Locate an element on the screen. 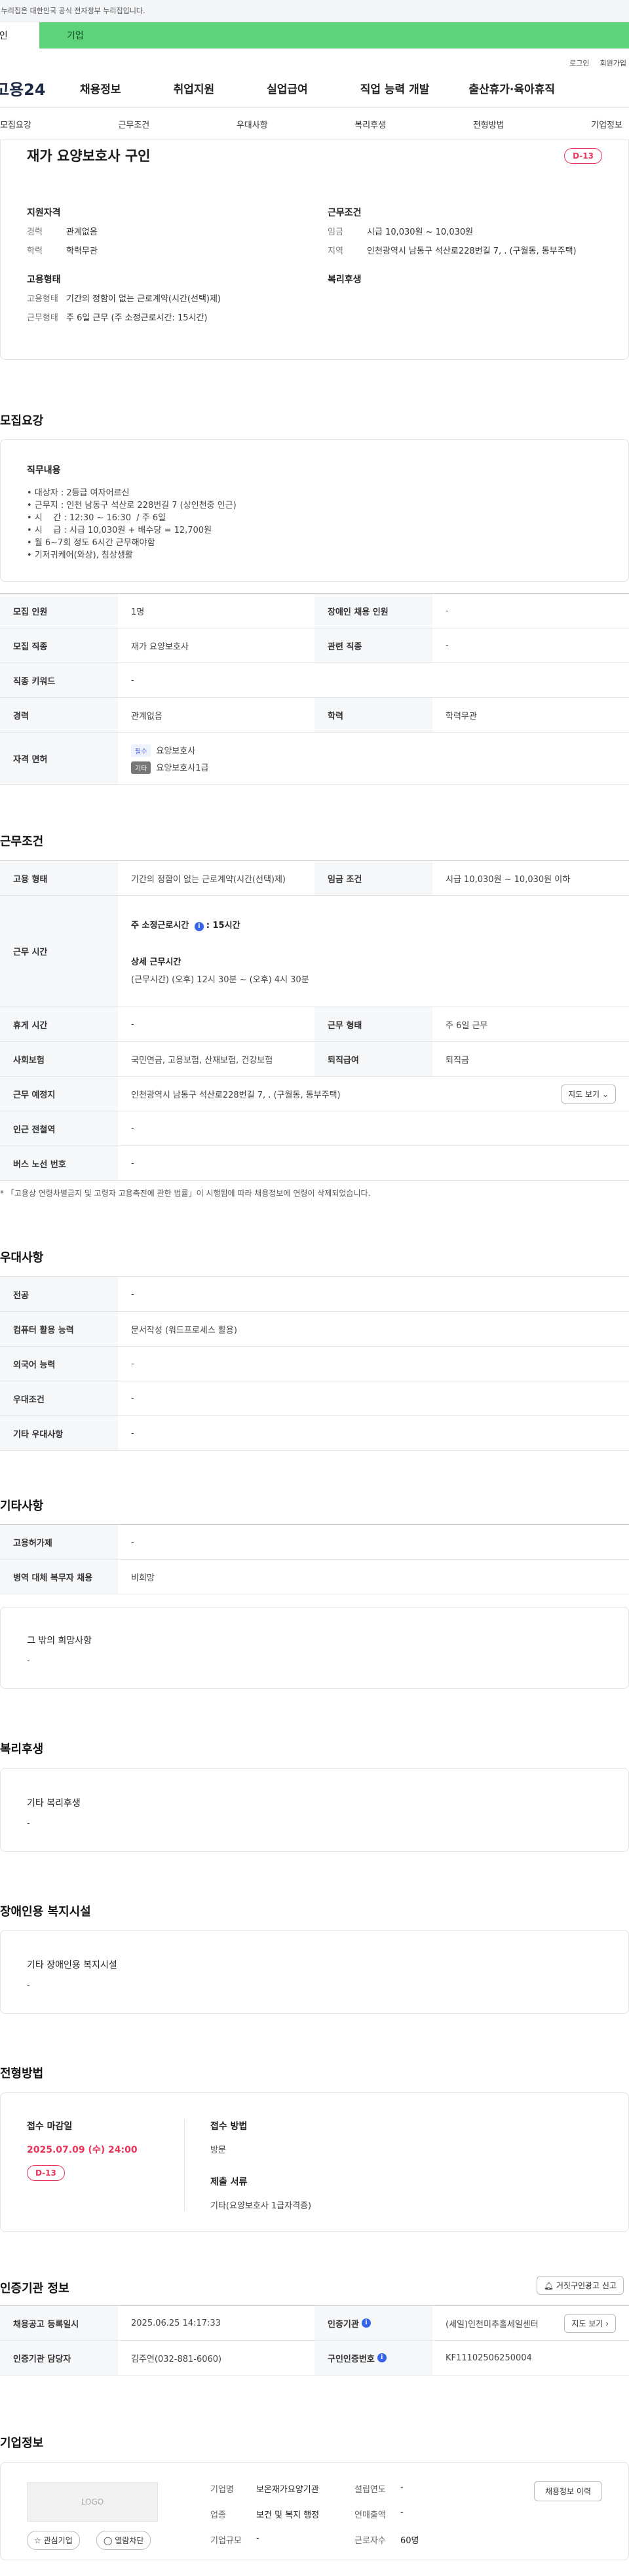 This screenshot has height=2576, width=629. report-fake-ad-button: 🔔︎ 거짓구인광고 신고 is located at coordinates (580, 2285).